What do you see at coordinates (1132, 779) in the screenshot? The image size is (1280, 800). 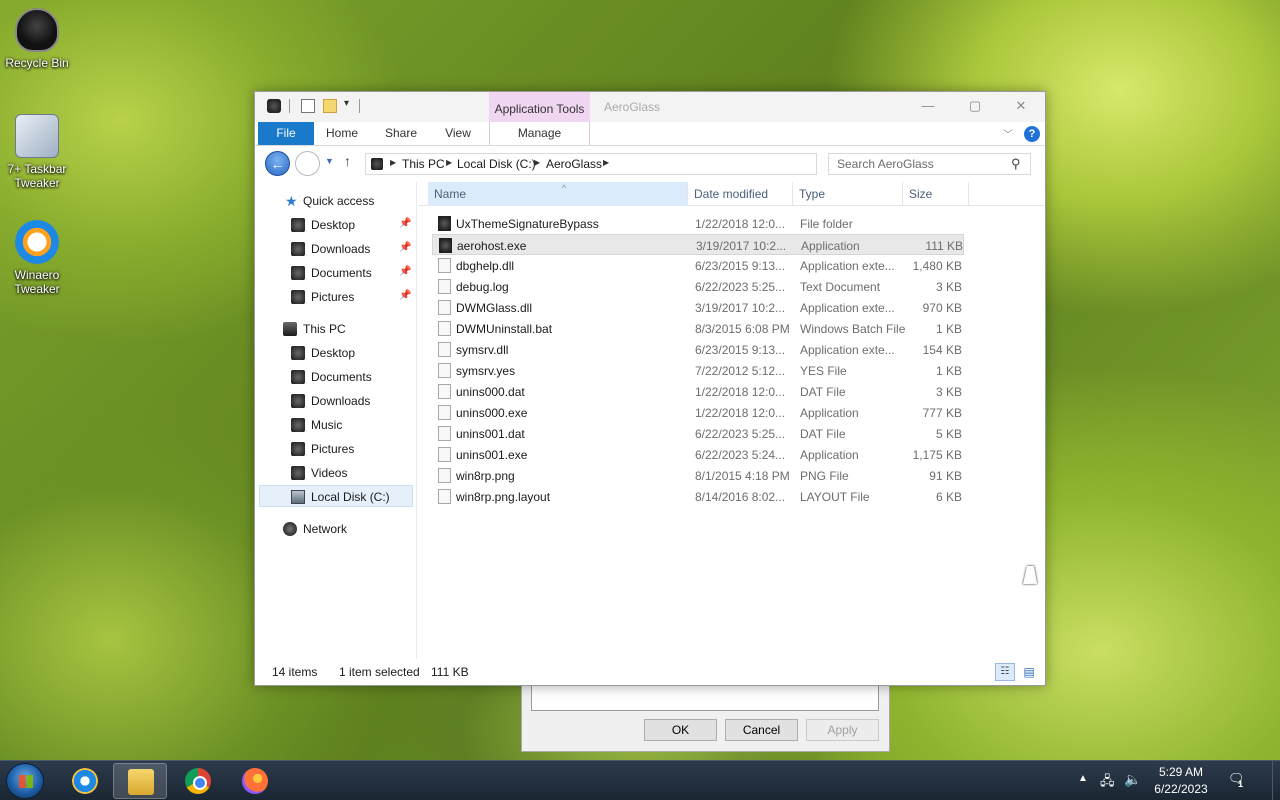 I see `volume-icon: 🔈` at bounding box center [1132, 779].